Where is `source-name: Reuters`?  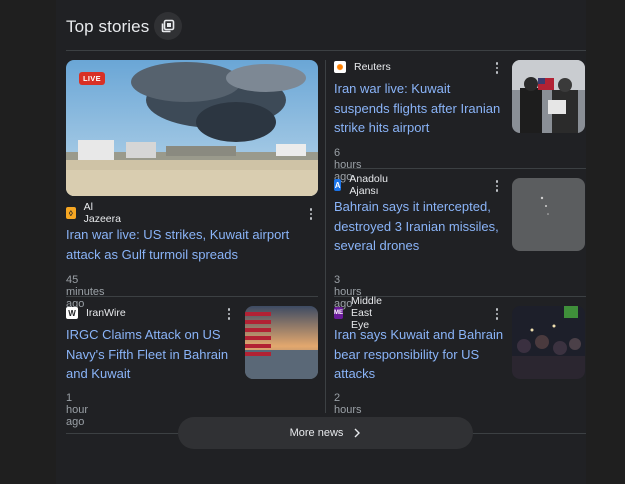
source-name: Reuters is located at coordinates (372, 67).